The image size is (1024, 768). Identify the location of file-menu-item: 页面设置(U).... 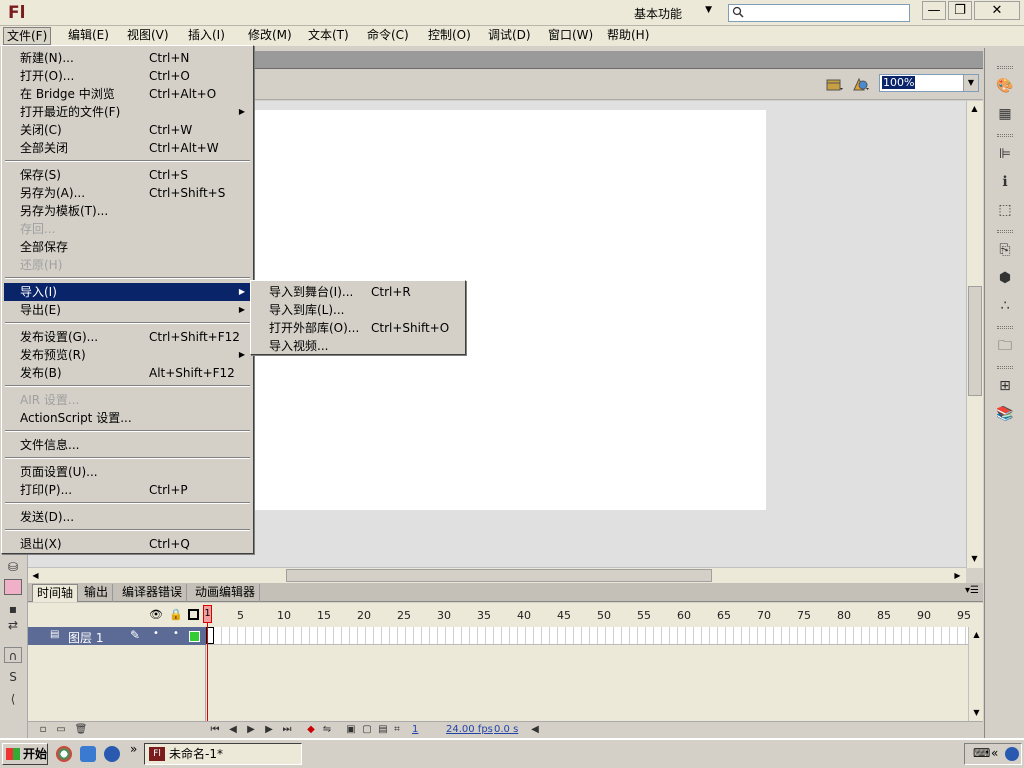
(127, 472).